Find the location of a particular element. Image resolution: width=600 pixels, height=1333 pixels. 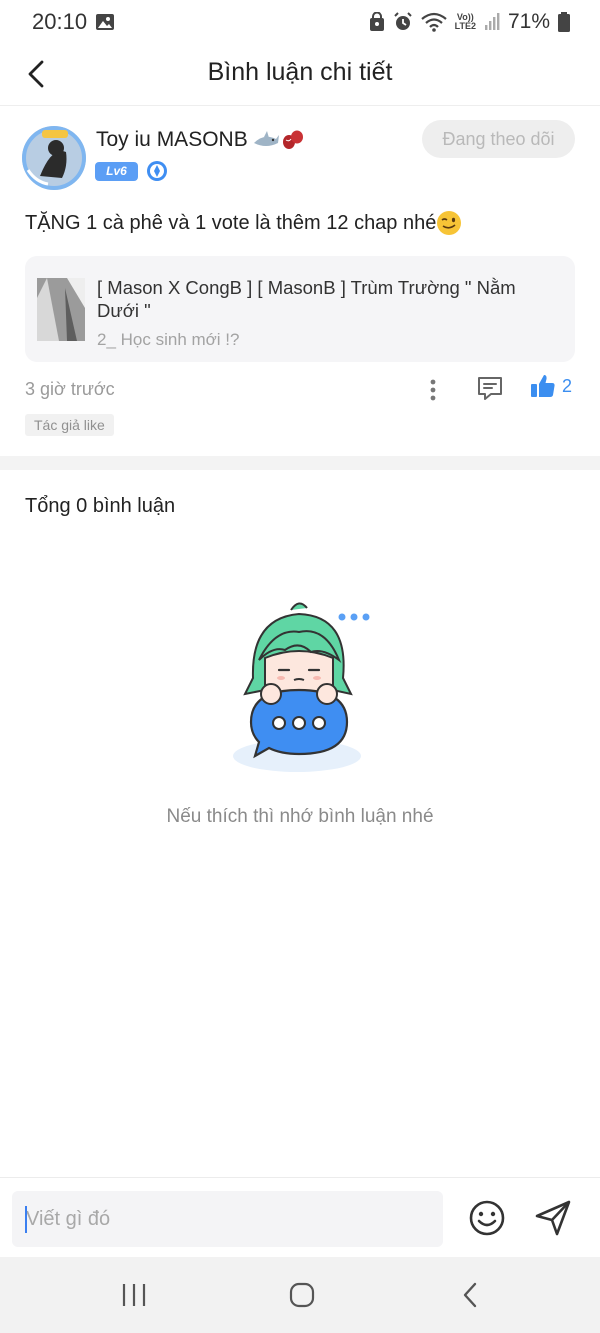

avatar is located at coordinates (54, 158).